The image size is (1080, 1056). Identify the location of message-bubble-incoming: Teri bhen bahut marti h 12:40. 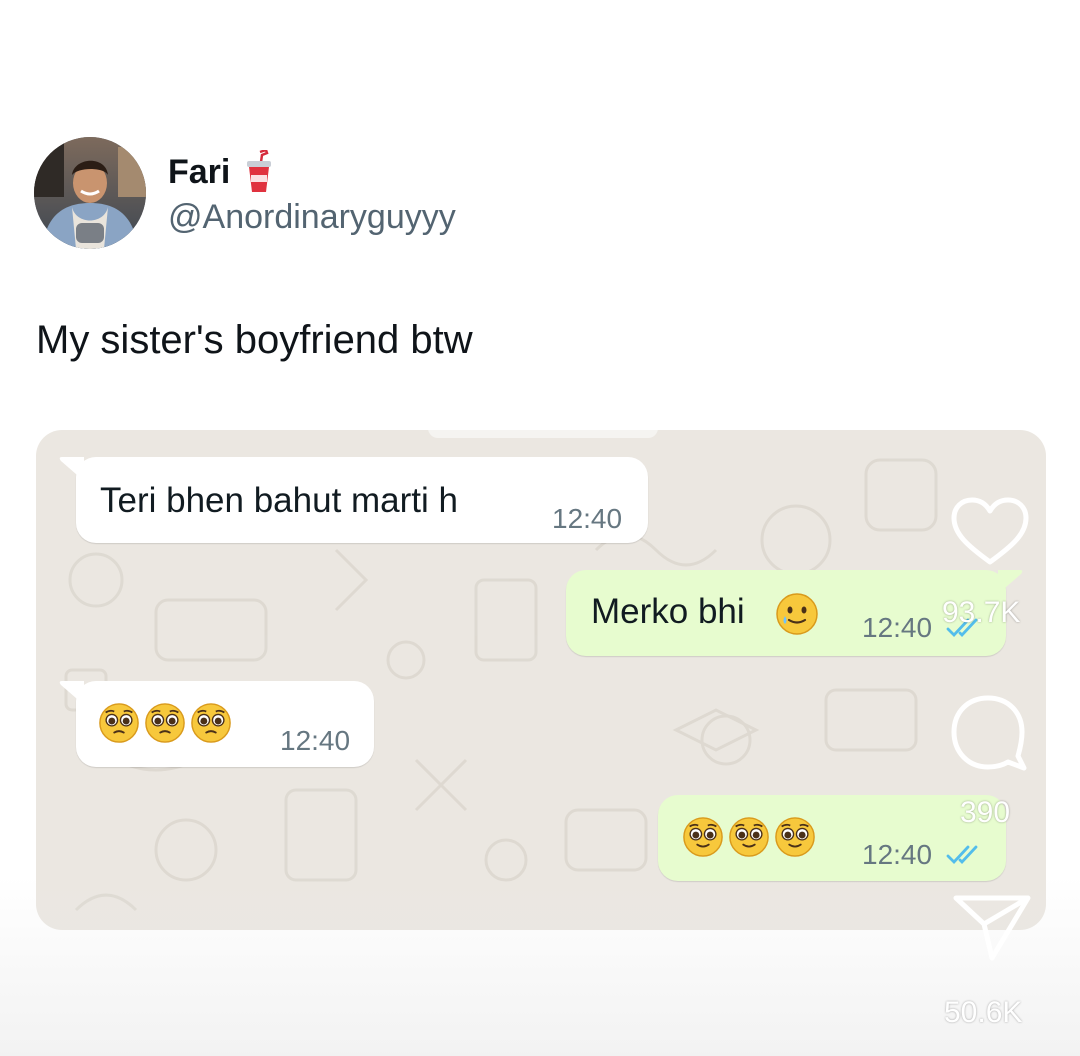
(353, 500).